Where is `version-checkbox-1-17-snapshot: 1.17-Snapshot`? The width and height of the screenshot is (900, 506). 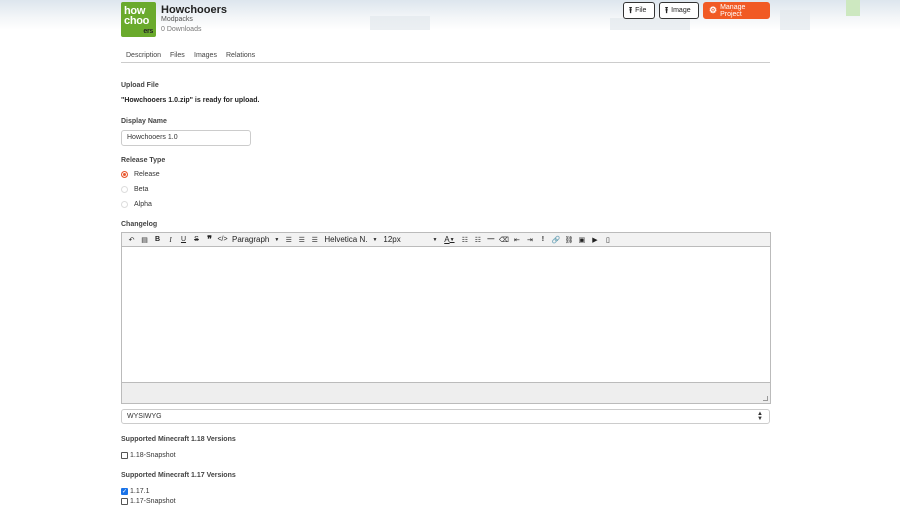 version-checkbox-1-17-snapshot: 1.17-Snapshot is located at coordinates (148, 501).